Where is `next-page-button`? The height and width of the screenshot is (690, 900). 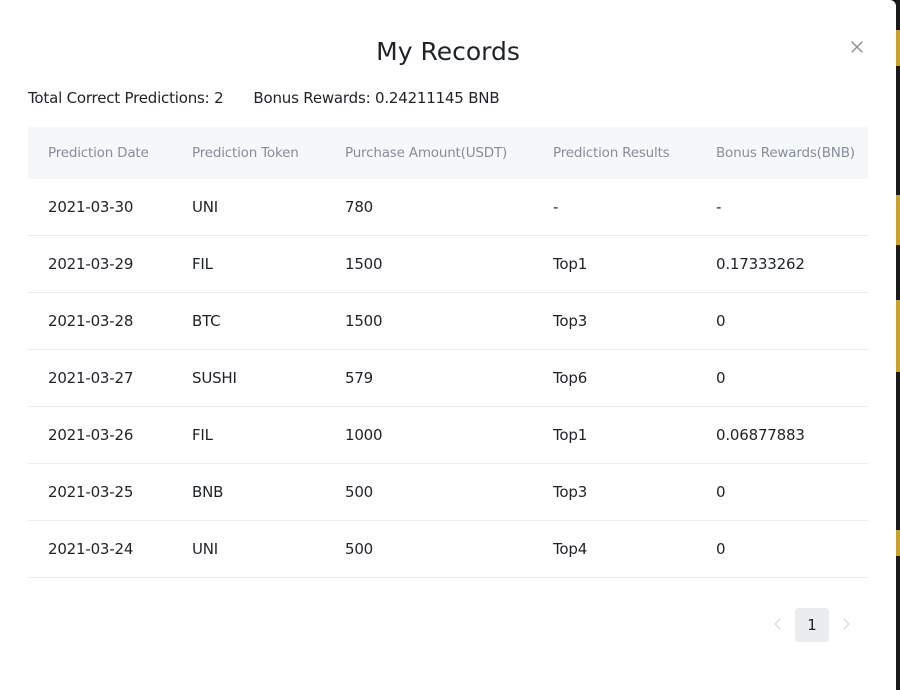 next-page-button is located at coordinates (846, 625).